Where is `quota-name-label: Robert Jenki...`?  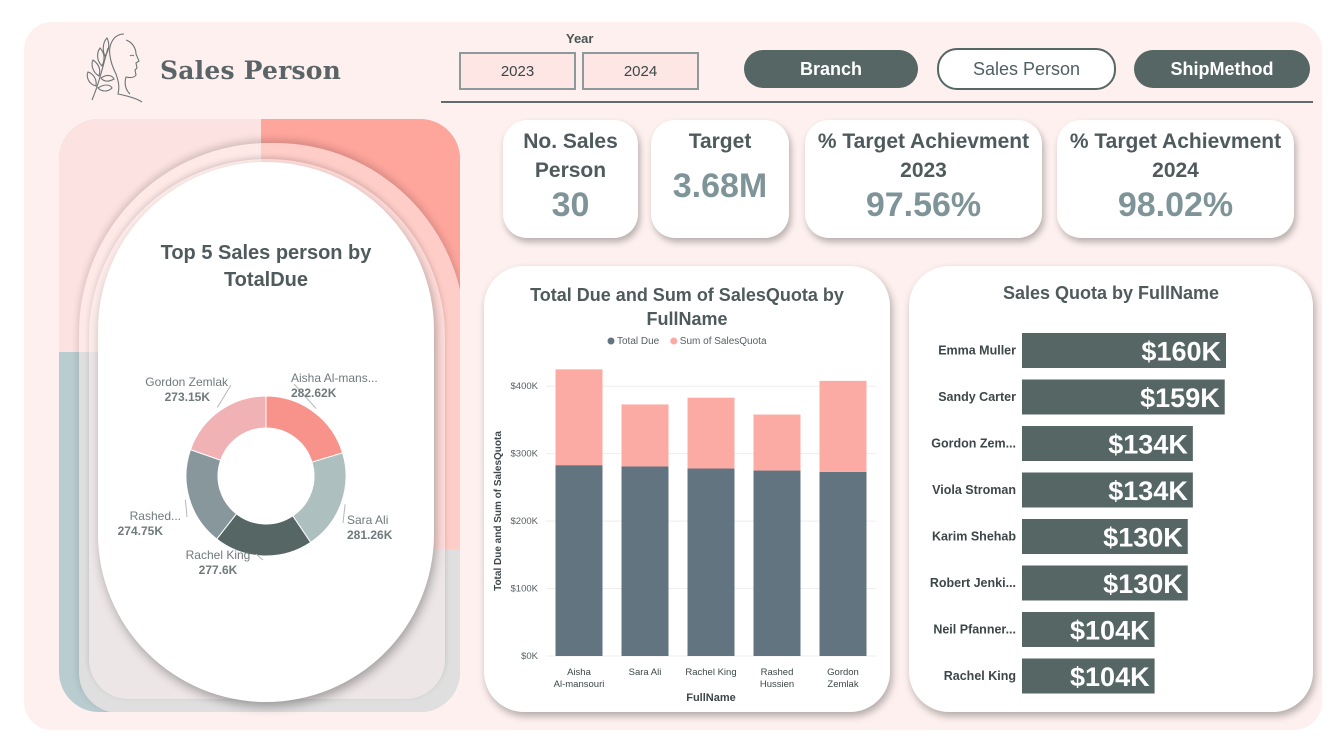 quota-name-label: Robert Jenki... is located at coordinates (973, 583).